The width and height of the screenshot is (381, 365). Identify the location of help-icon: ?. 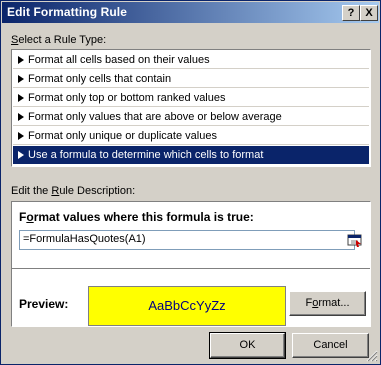
(351, 13).